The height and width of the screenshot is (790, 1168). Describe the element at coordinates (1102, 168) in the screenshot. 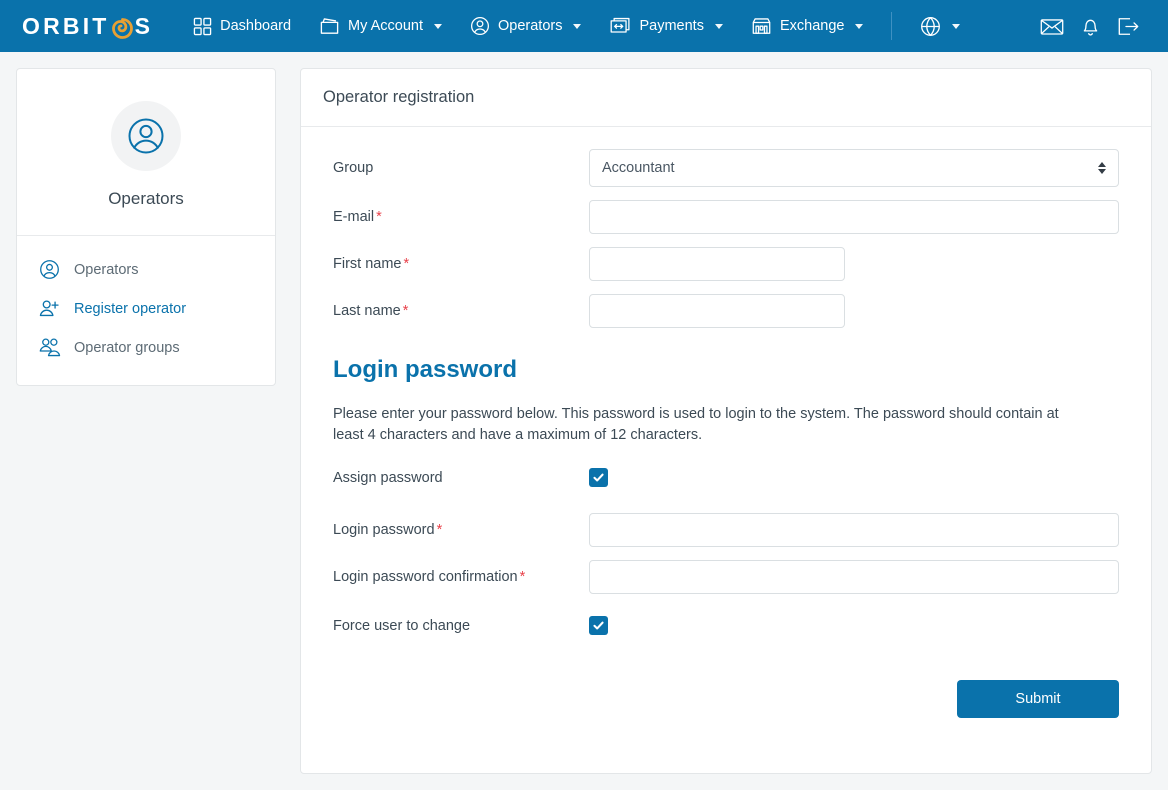

I see `select-spinner-icon` at that location.